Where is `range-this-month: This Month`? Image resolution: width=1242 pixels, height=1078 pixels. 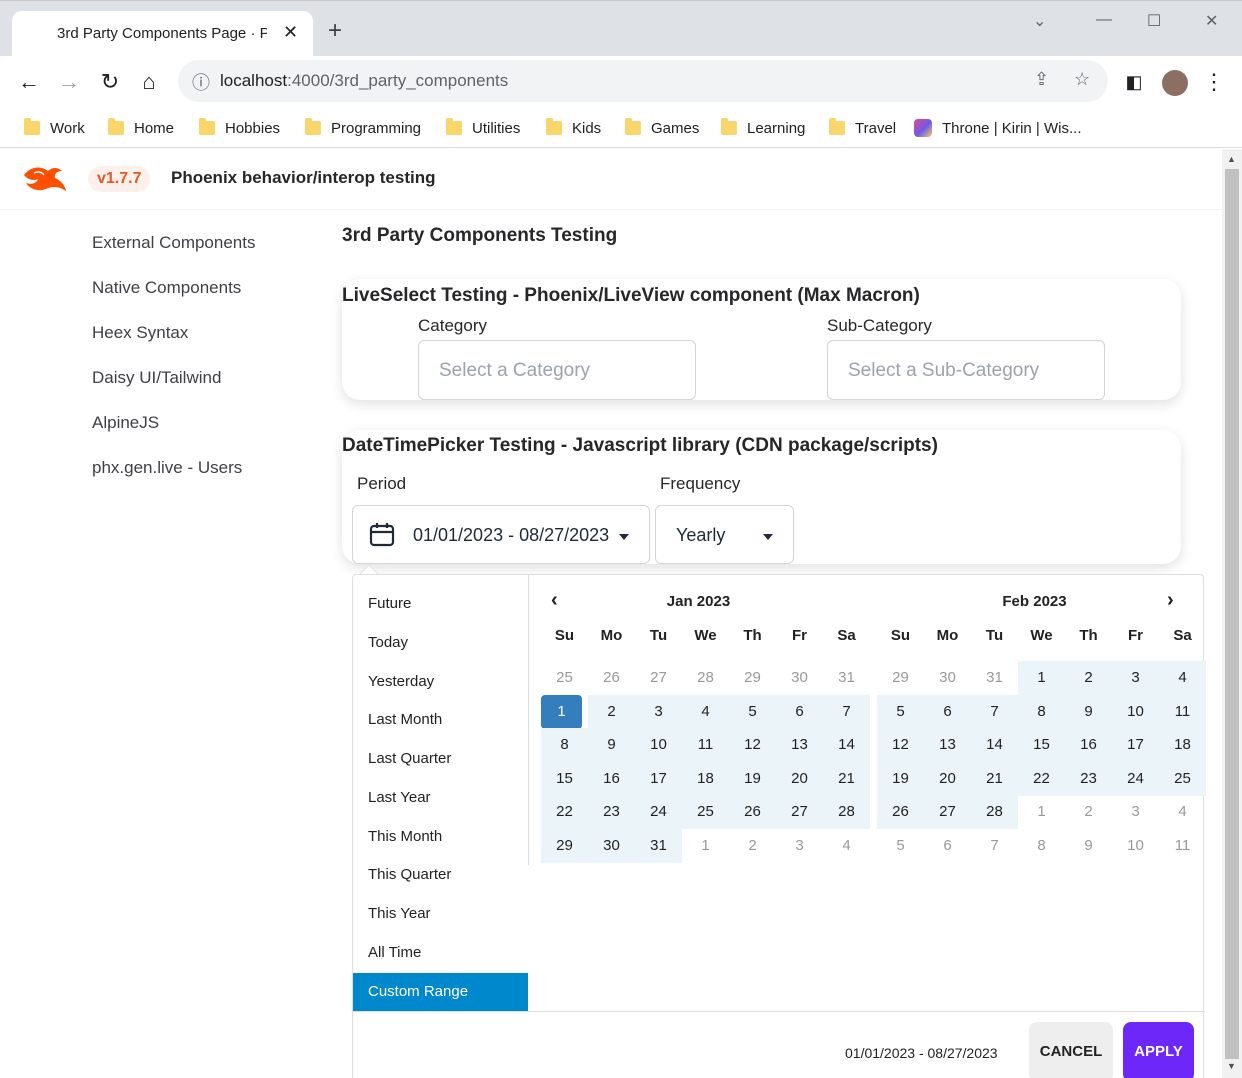 range-this-month: This Month is located at coordinates (440, 837).